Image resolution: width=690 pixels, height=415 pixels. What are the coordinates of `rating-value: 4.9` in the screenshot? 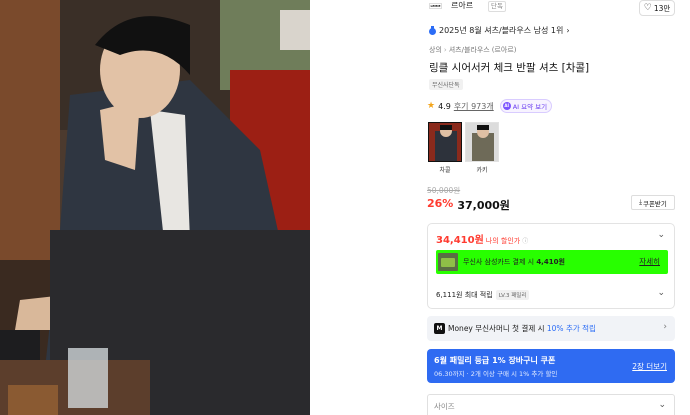 It's located at (444, 106).